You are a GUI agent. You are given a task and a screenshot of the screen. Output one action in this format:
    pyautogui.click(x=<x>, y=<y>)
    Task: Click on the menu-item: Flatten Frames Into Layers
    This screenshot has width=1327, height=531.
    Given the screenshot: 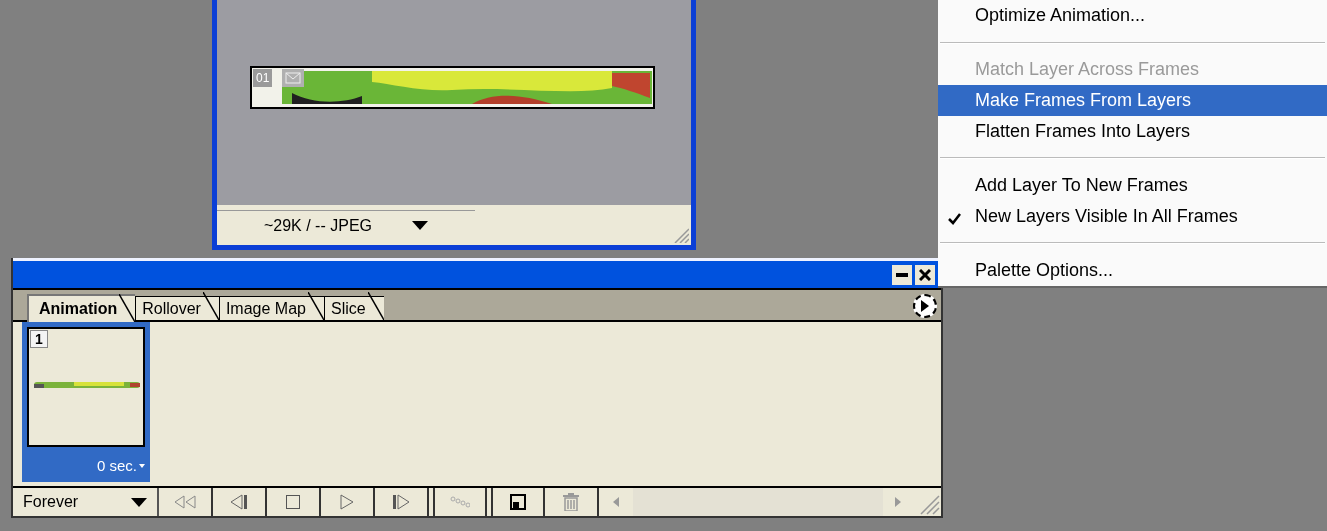 What is the action you would take?
    pyautogui.click(x=1132, y=131)
    